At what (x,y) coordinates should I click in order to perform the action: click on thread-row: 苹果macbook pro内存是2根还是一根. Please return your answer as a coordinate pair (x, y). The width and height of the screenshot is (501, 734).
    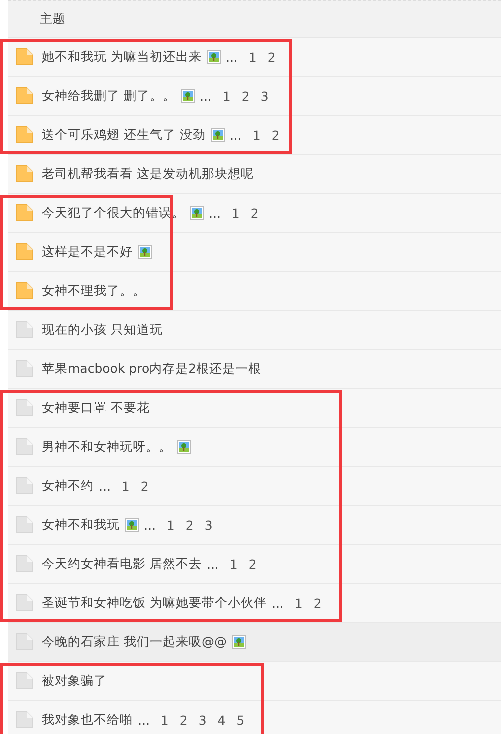
    Looking at the image, I should click on (254, 369).